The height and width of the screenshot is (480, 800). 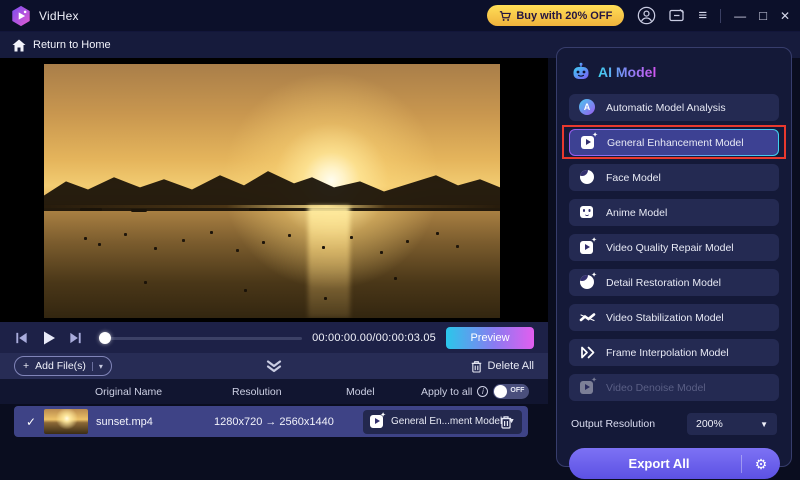 I want to click on file-name: sunset.mp4, so click(x=124, y=421).